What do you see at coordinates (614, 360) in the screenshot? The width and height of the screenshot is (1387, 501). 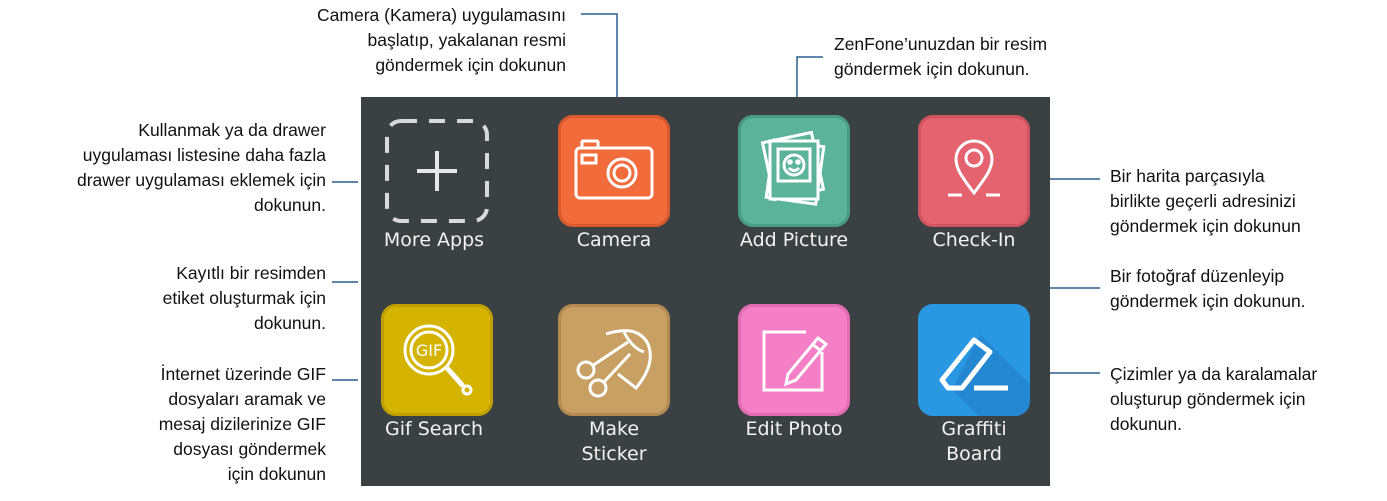 I see `scissors-icon` at bounding box center [614, 360].